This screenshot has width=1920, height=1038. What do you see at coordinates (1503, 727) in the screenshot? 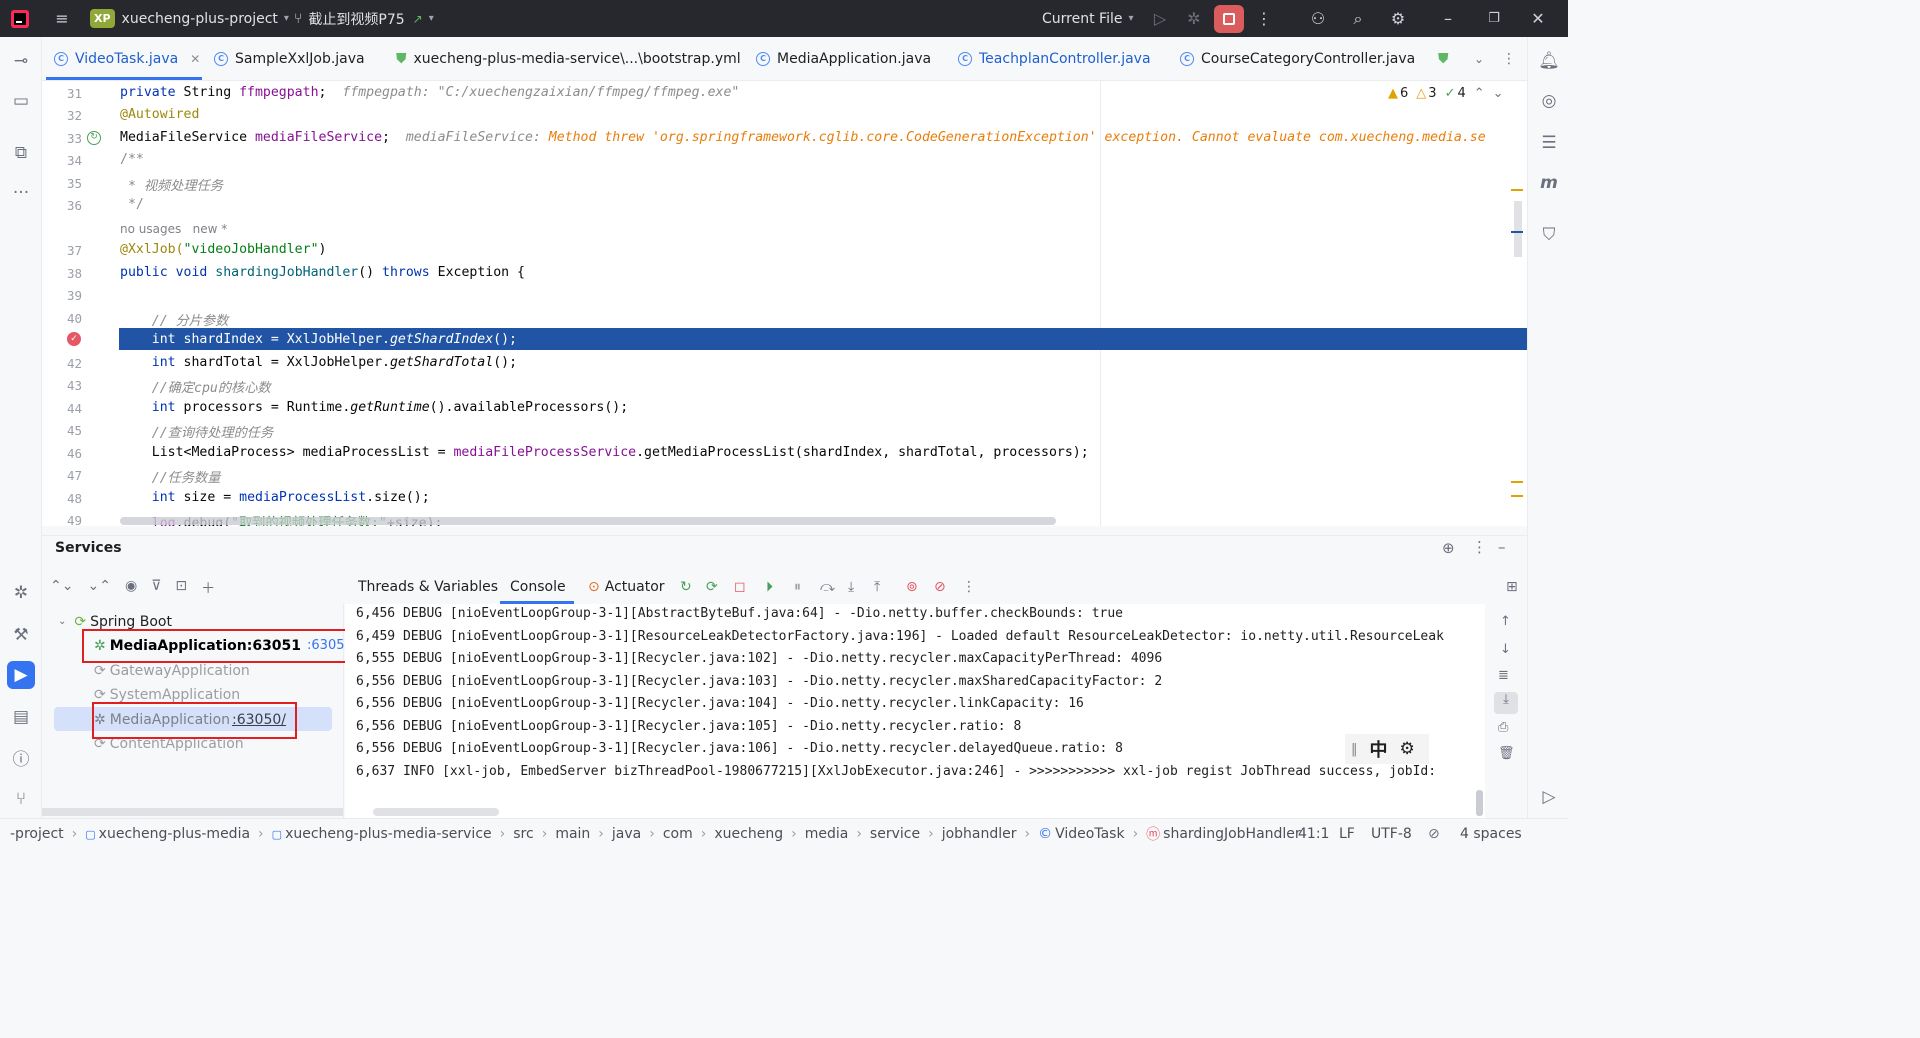
I see `print-icon: ⎙` at bounding box center [1503, 727].